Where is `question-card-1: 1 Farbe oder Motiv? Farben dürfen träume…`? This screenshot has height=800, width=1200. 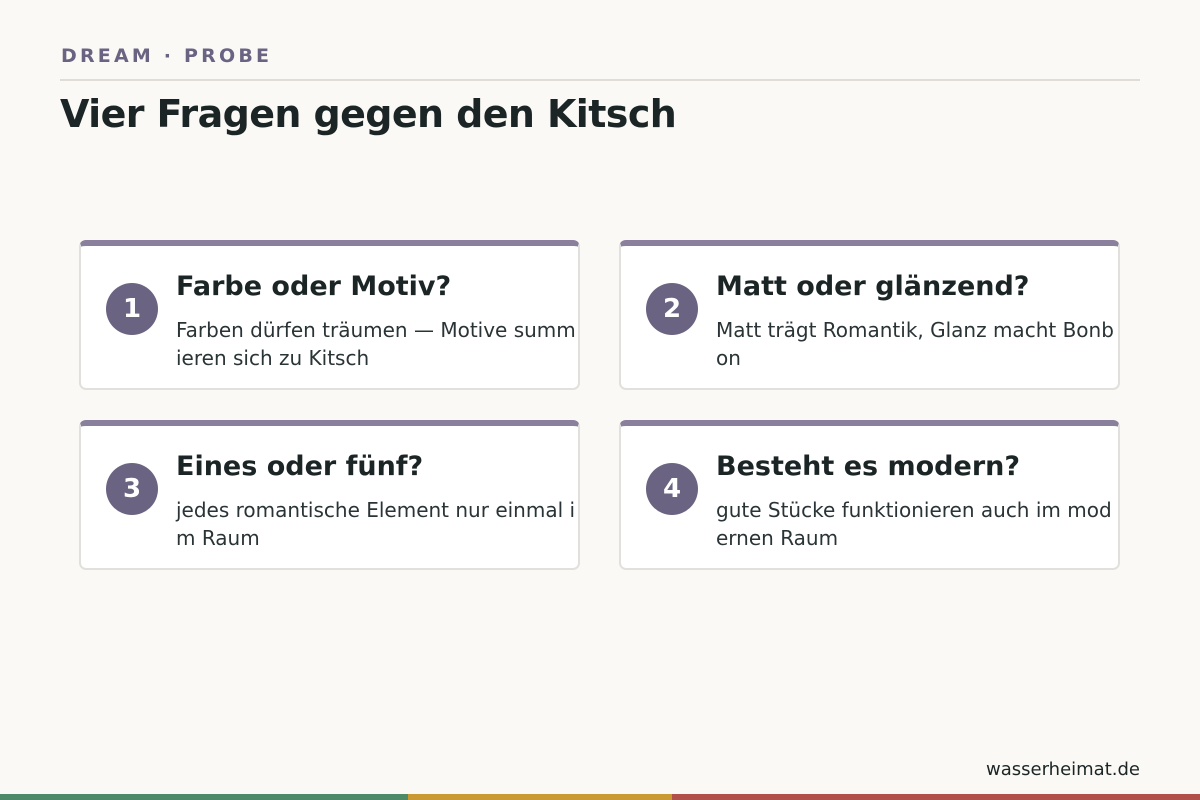
question-card-1: 1 Farbe oder Motiv? Farben dürfen träume… is located at coordinates (329, 315).